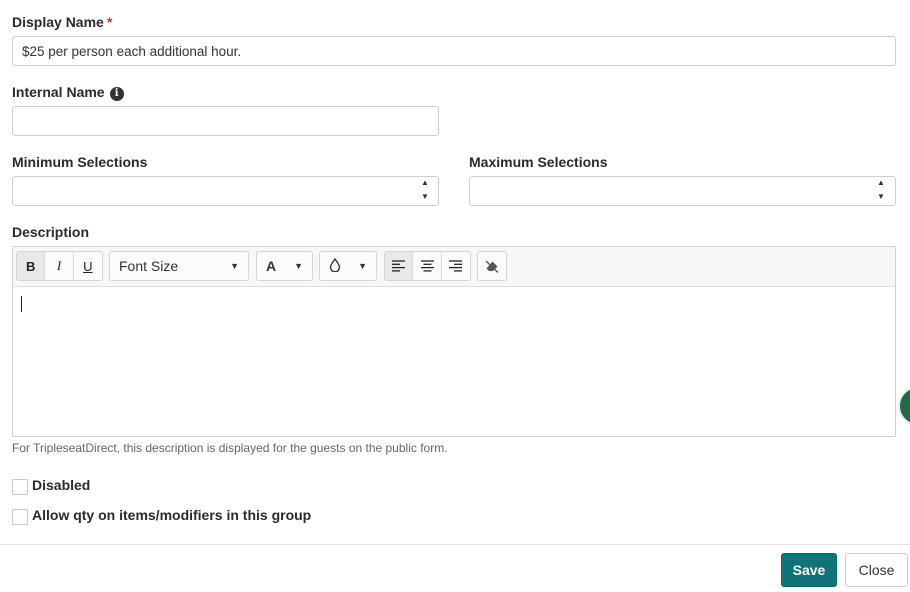 Image resolution: width=910 pixels, height=592 pixels. What do you see at coordinates (51, 232) in the screenshot?
I see `description-label: Description` at bounding box center [51, 232].